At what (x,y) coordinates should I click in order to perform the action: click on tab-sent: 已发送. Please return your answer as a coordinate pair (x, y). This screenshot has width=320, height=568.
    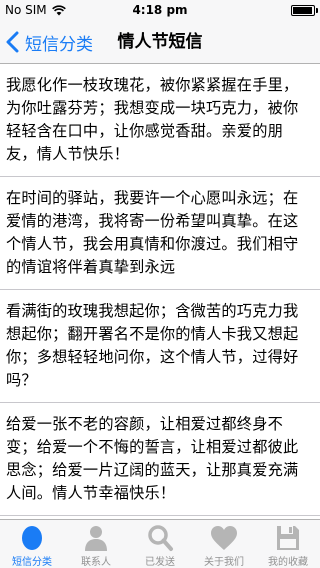
    Looking at the image, I should click on (160, 544).